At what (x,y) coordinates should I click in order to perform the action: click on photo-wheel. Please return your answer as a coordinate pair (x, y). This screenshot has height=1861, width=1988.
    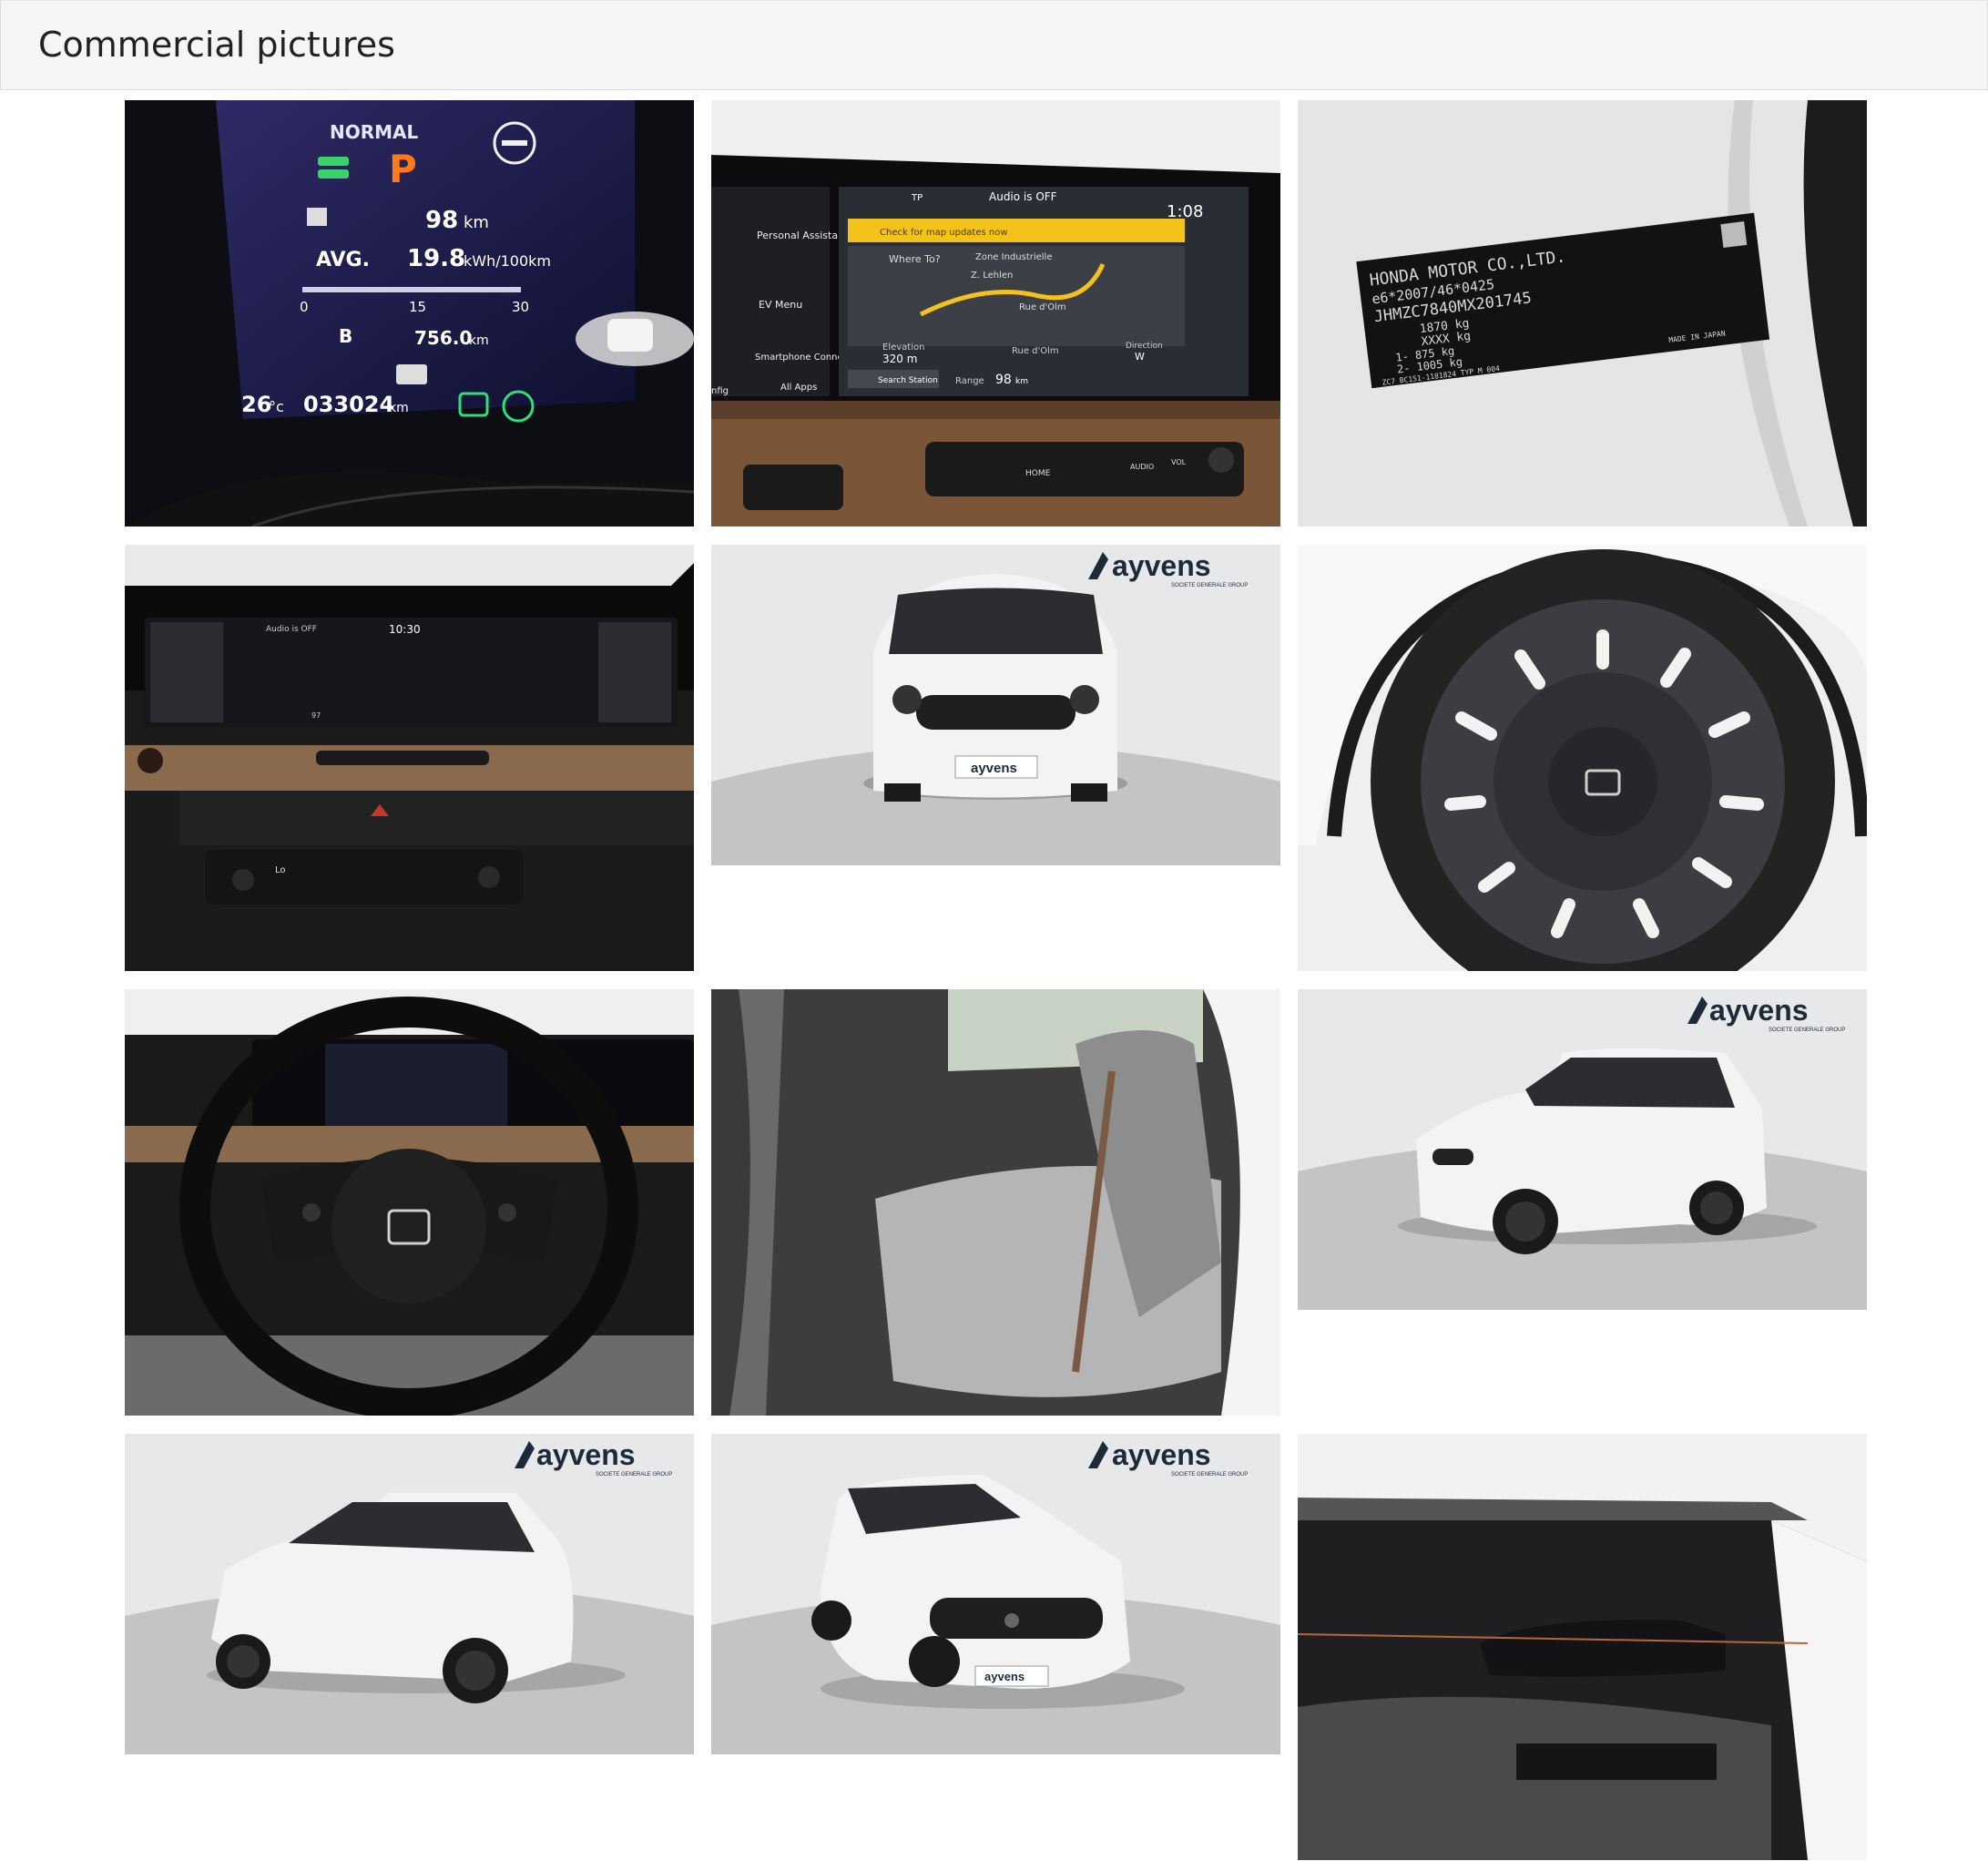
    Looking at the image, I should click on (1582, 758).